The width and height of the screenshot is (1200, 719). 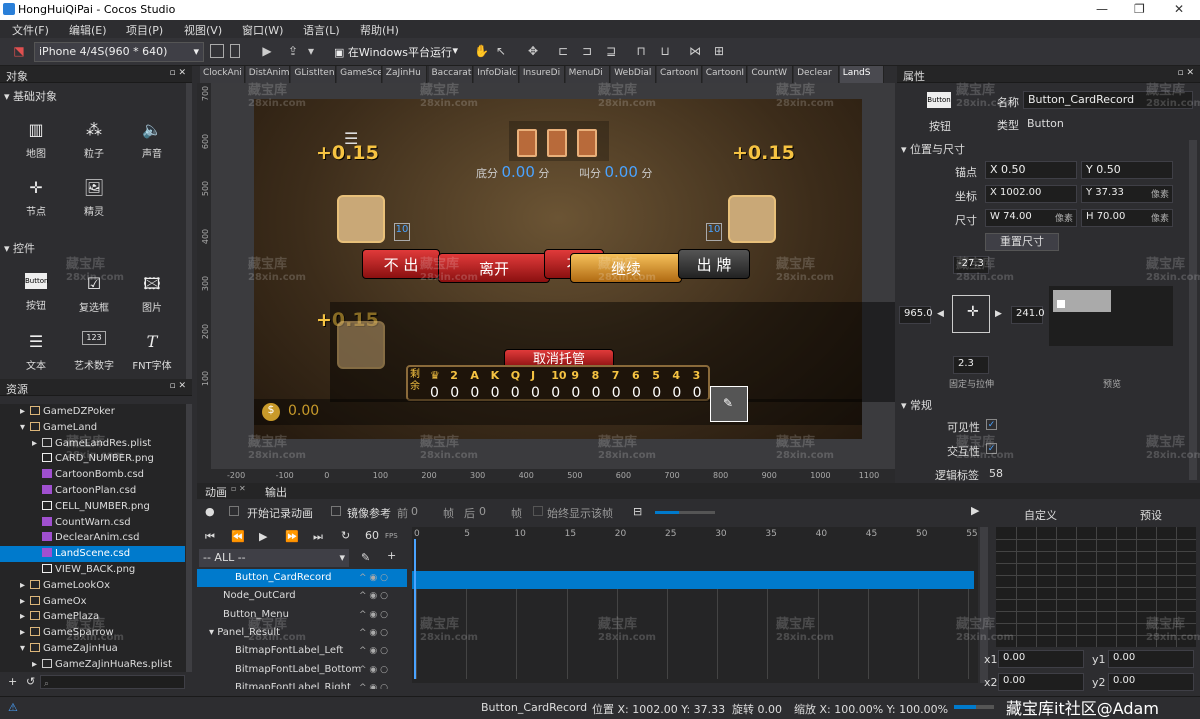 I want to click on visible-checkbox: ✓, so click(x=991, y=424).